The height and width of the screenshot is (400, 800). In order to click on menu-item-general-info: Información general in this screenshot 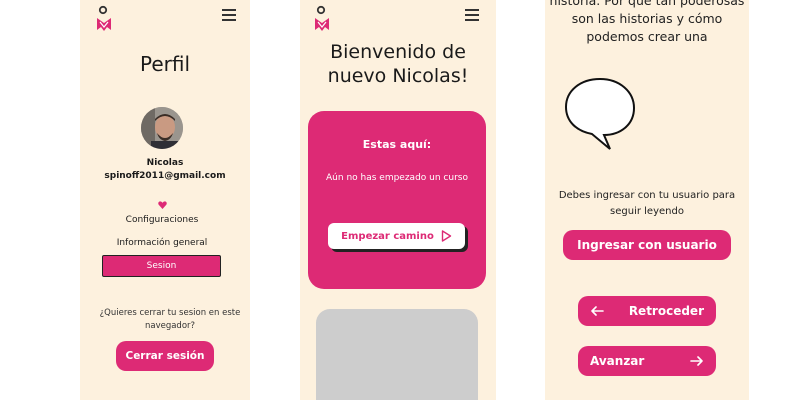, I will do `click(165, 243)`.